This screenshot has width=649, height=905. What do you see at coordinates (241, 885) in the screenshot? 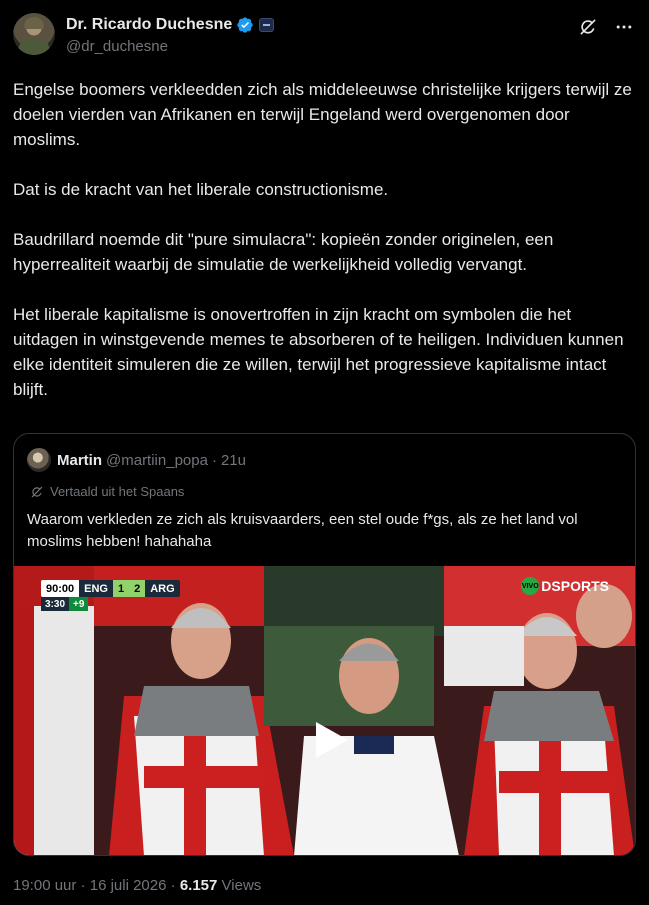
I see `views-label: Views` at bounding box center [241, 885].